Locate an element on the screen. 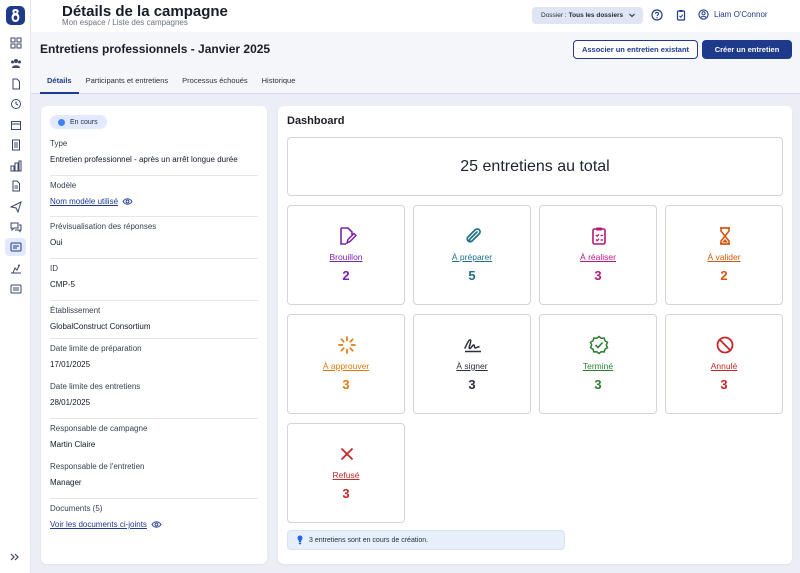 The width and height of the screenshot is (800, 573). training-icon is located at coordinates (15, 268).